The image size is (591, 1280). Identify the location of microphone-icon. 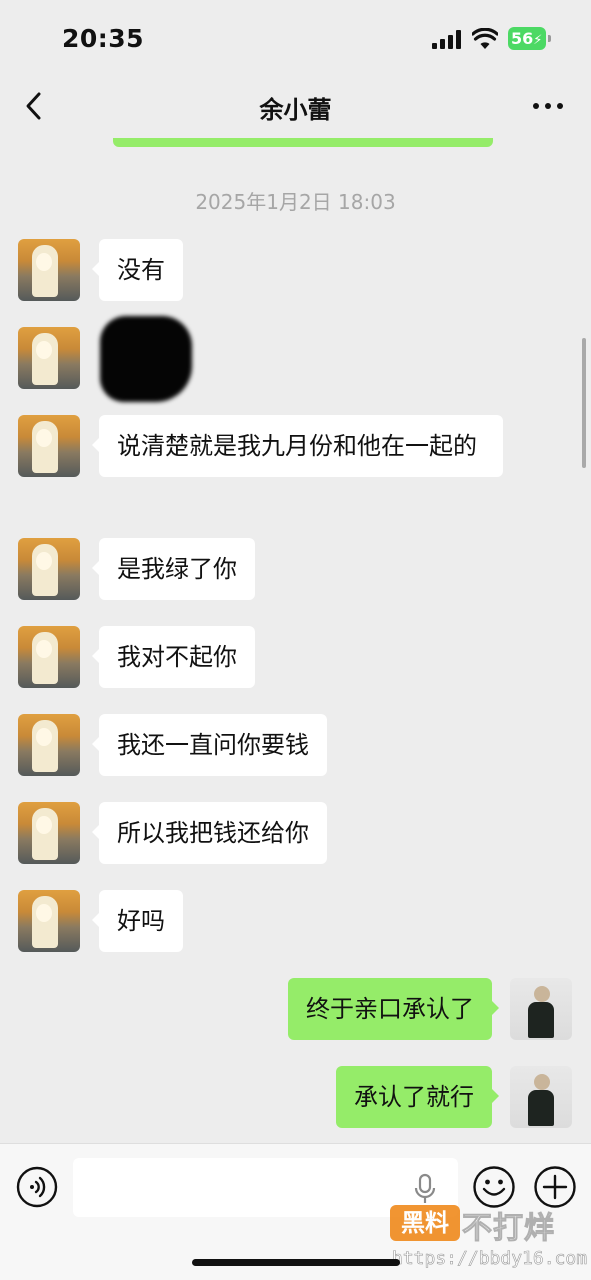
(425, 1189).